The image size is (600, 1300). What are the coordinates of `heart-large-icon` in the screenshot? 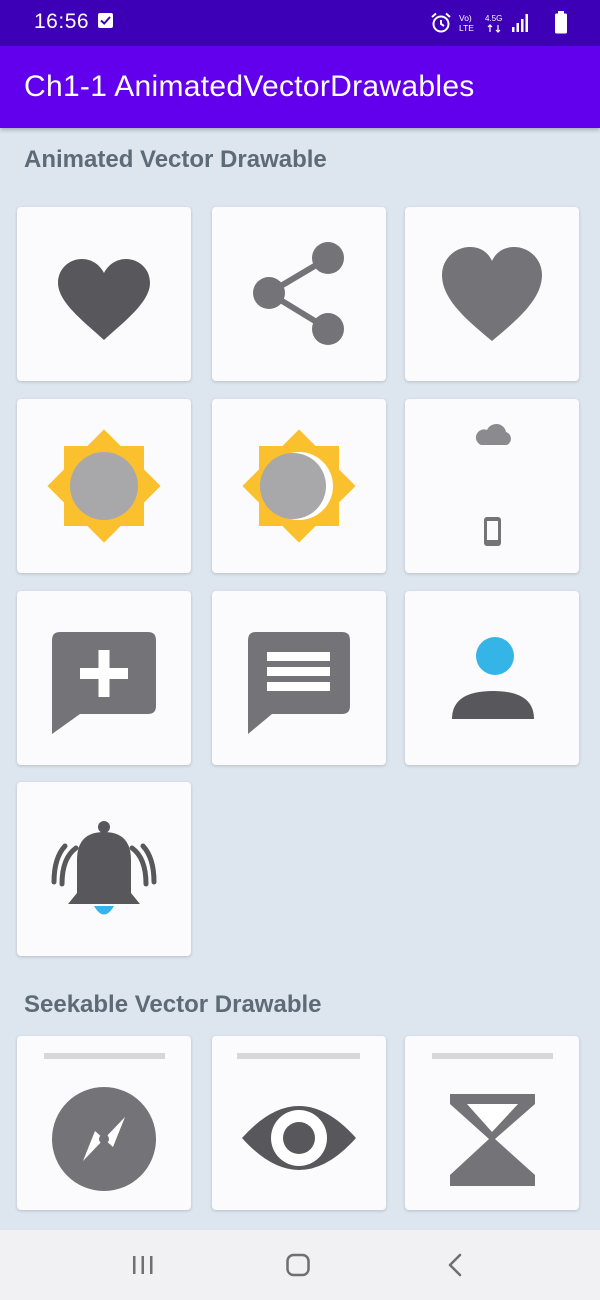 It's located at (492, 294).